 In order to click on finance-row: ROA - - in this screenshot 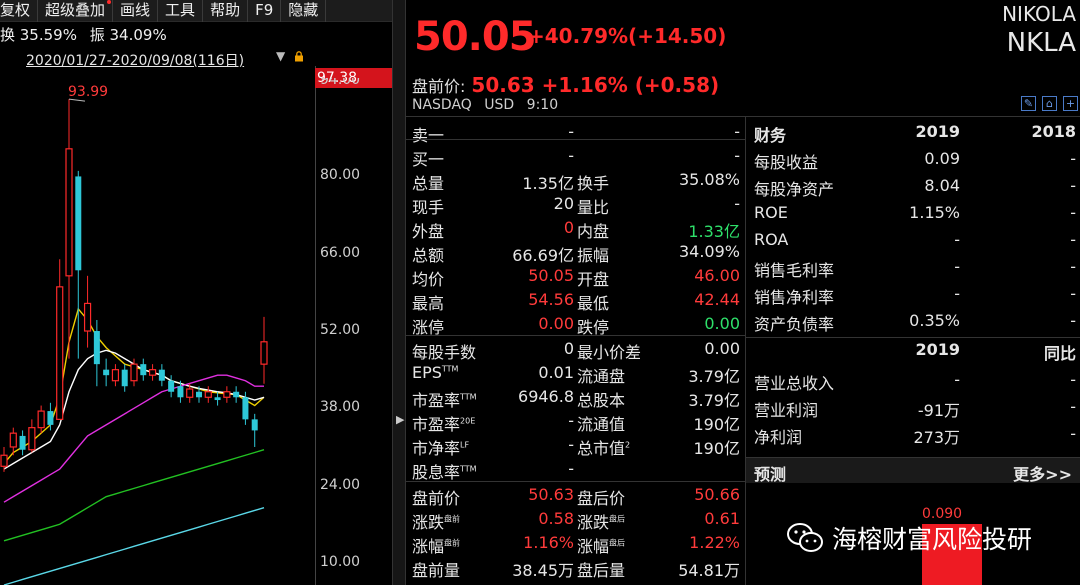, I will do `click(913, 240)`.